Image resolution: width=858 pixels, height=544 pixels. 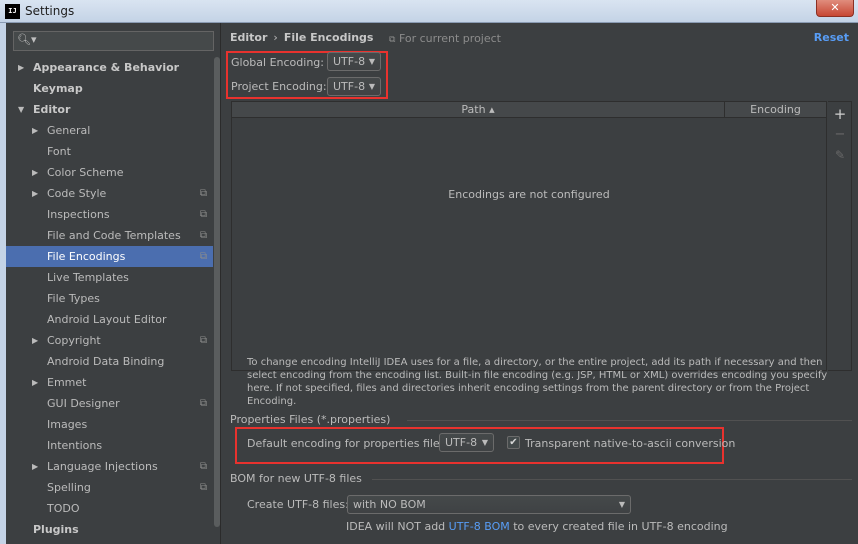 I want to click on sidebar-item-editor: ▼ Editor, so click(x=109, y=109).